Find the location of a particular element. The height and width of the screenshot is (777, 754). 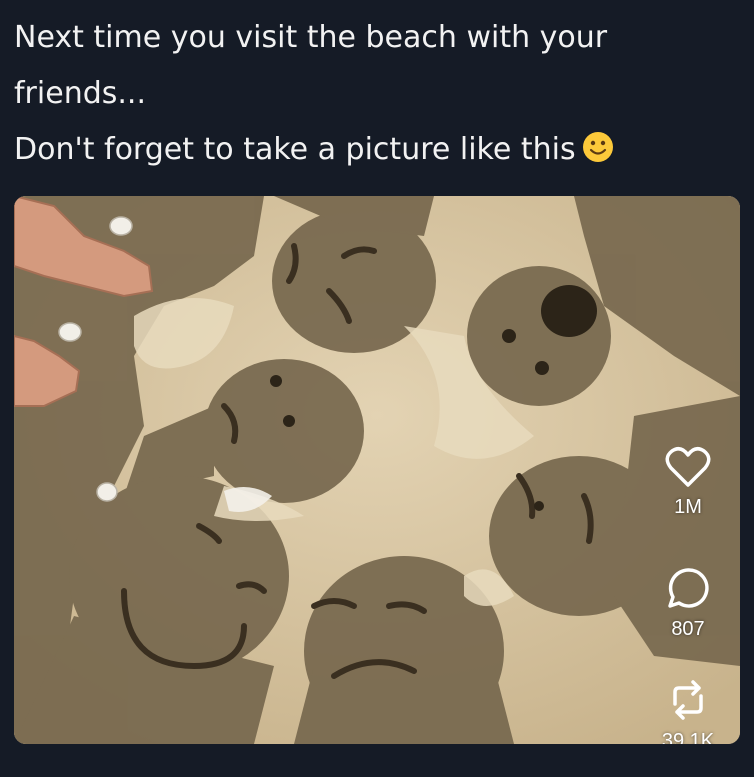

heart-icon is located at coordinates (688, 467).